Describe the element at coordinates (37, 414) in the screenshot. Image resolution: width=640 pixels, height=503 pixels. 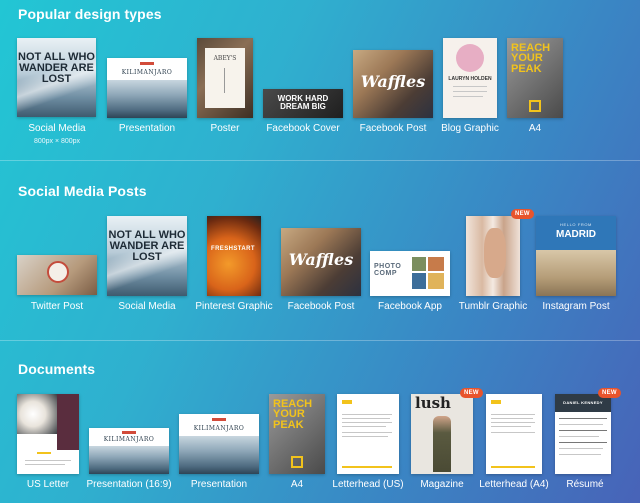
I see `flower-image` at that location.